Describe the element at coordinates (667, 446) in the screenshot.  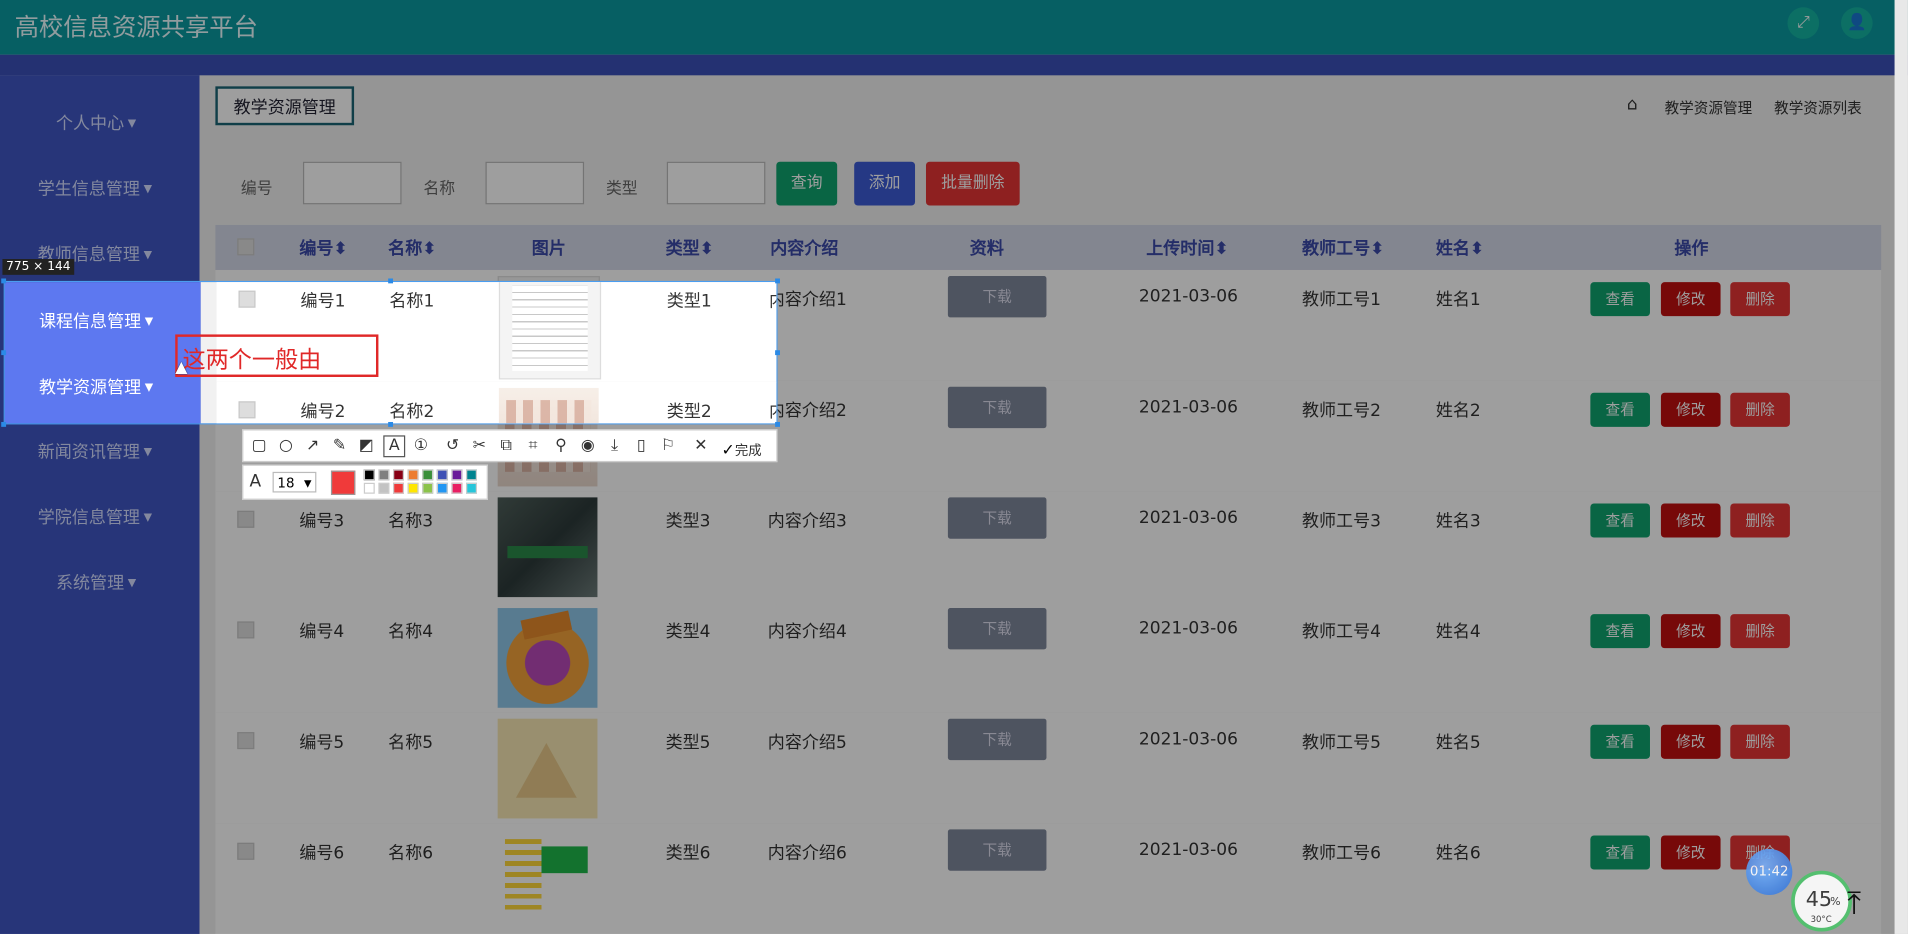
I see `bookmark-icon: ⚐` at that location.